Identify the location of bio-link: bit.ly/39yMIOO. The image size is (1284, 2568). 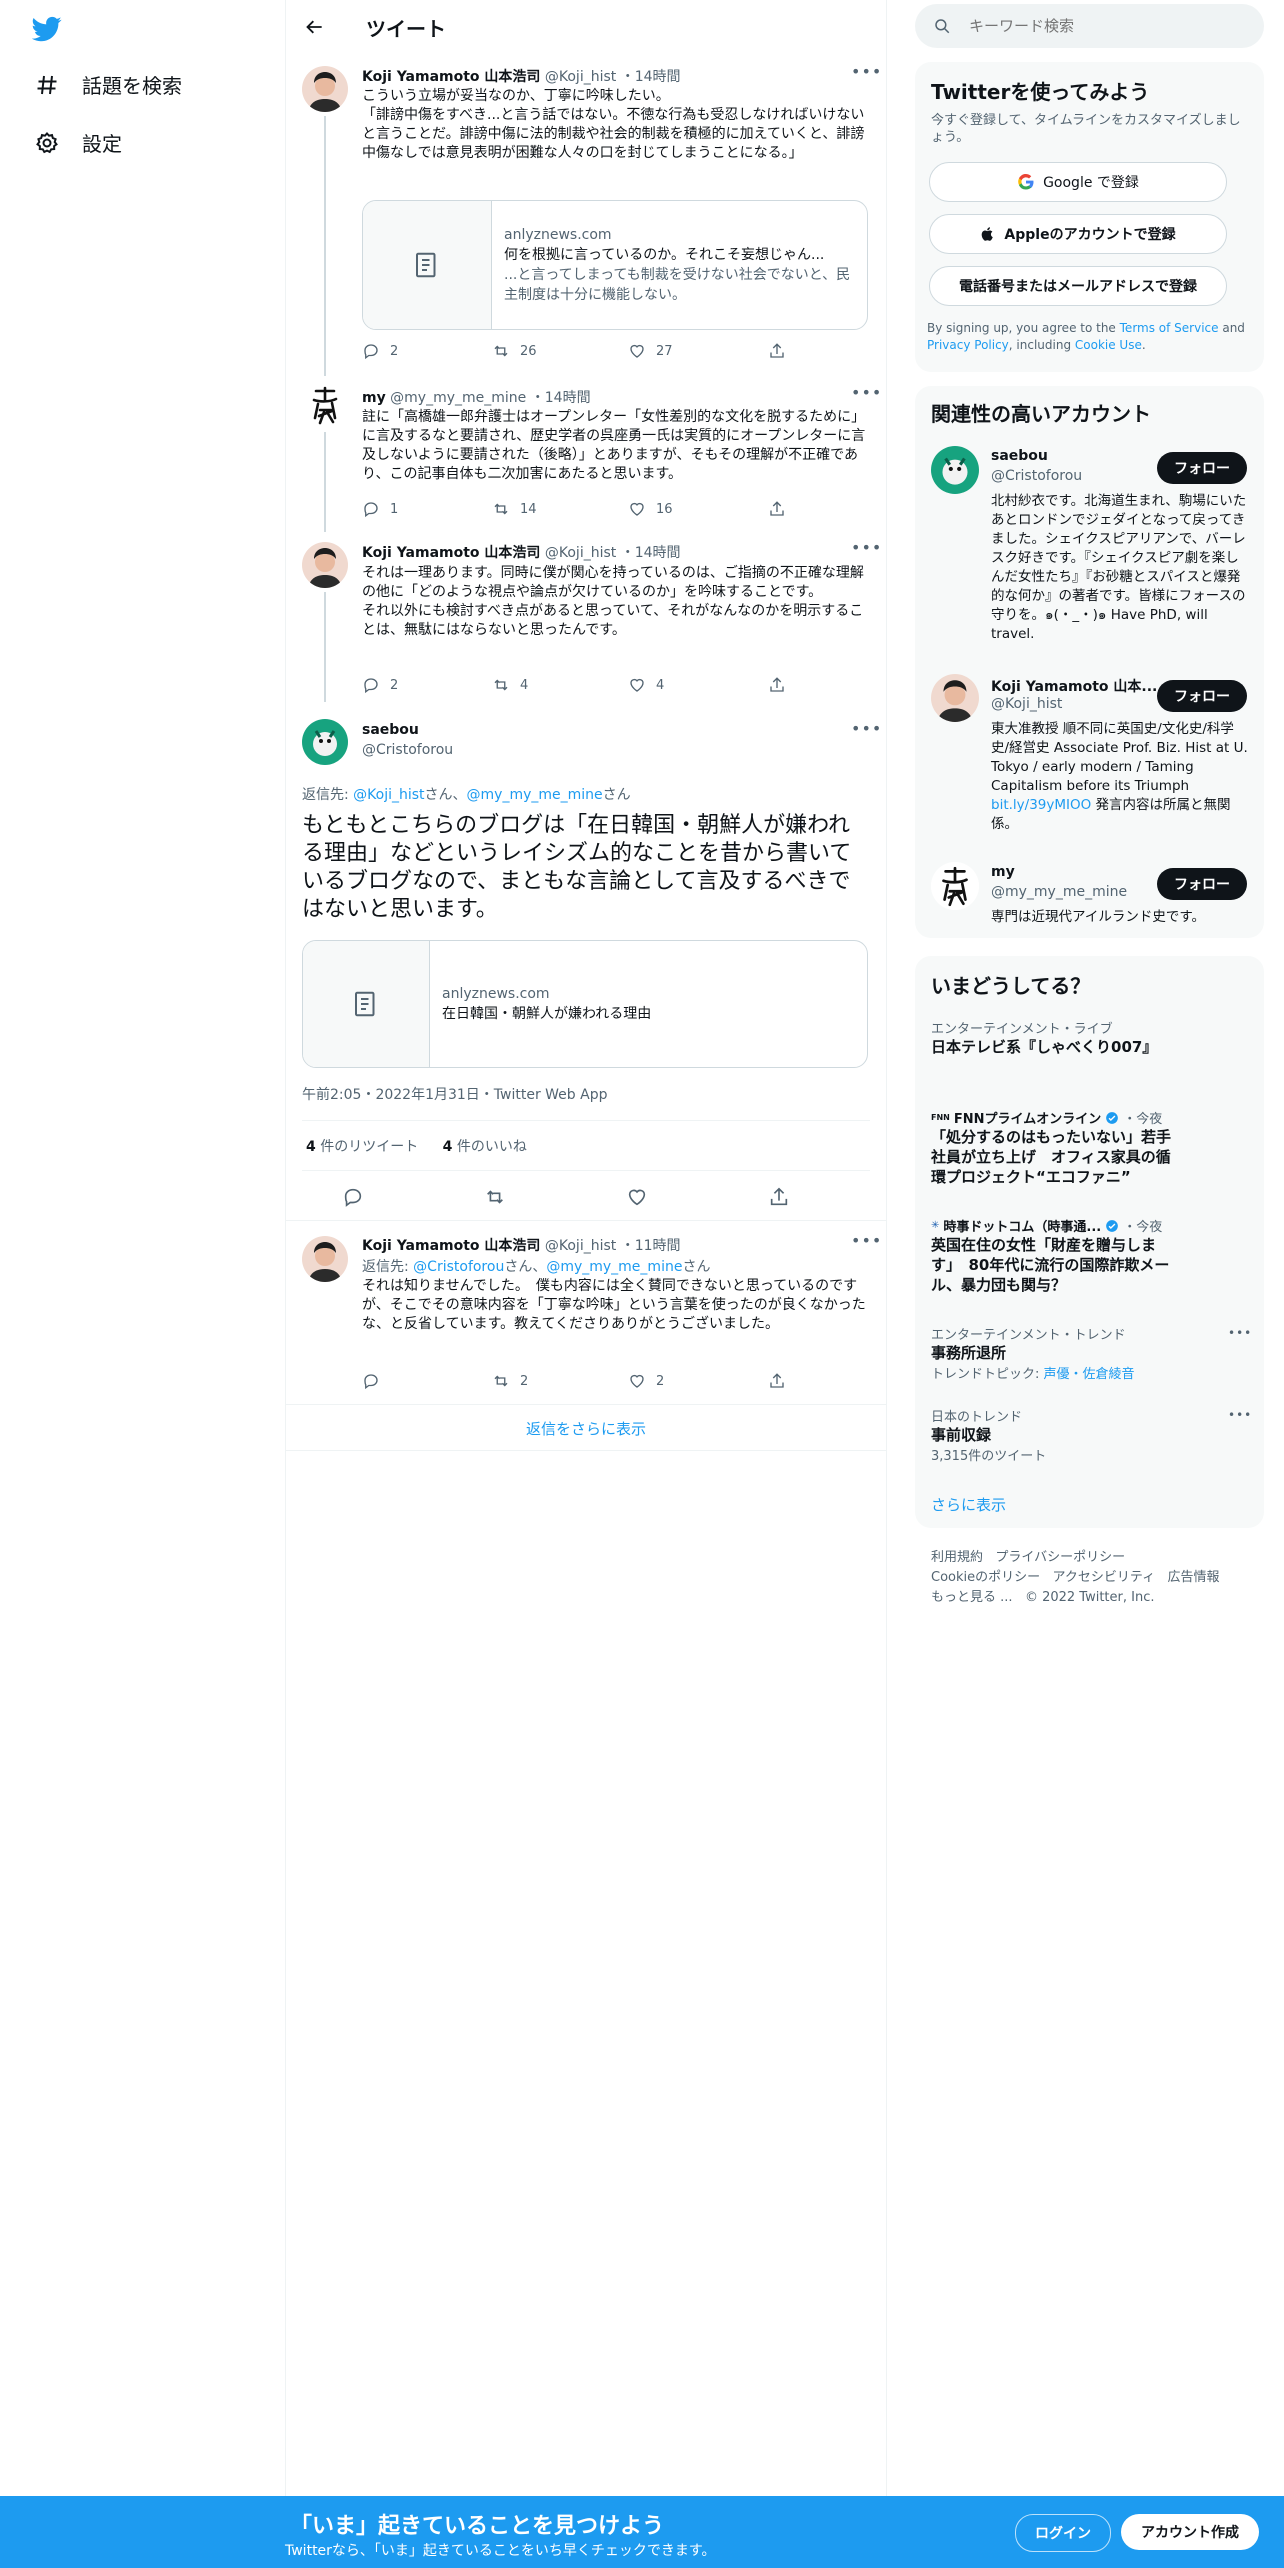
(1041, 805).